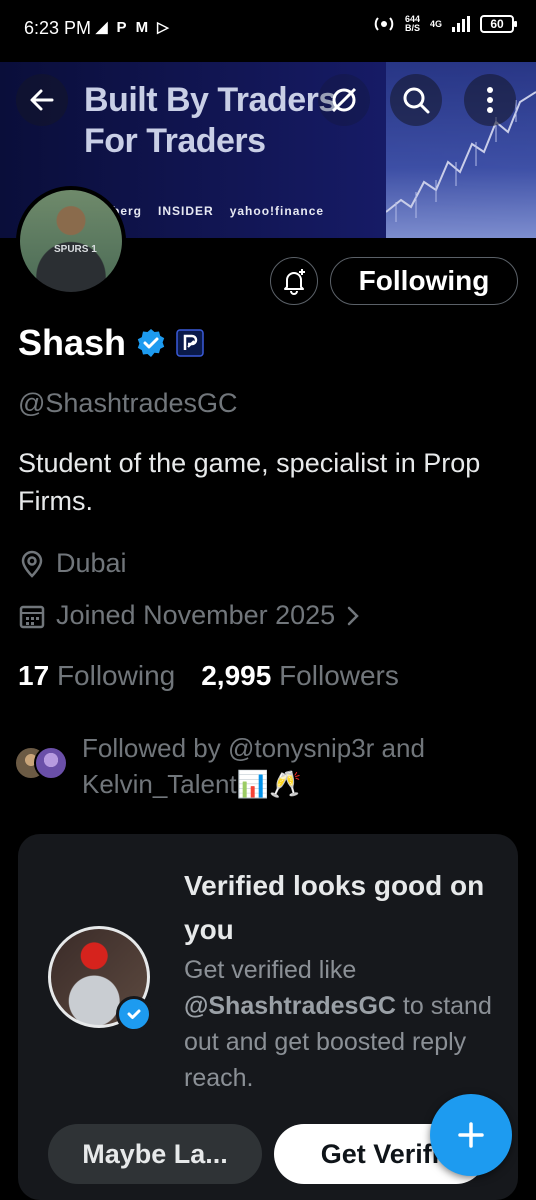  What do you see at coordinates (51, 763) in the screenshot?
I see `mutual-avatar` at bounding box center [51, 763].